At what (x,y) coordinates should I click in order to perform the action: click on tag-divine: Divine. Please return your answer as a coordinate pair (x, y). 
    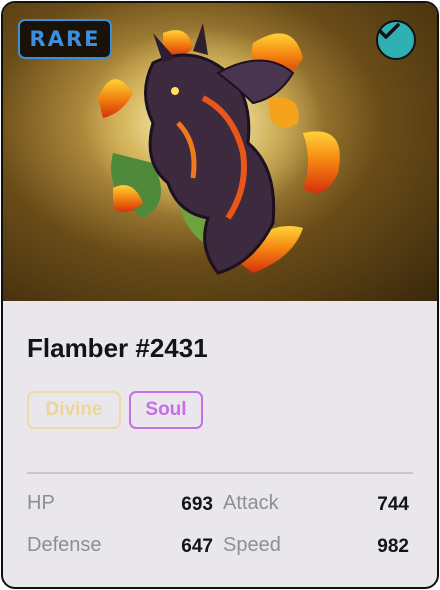
    Looking at the image, I should click on (74, 410).